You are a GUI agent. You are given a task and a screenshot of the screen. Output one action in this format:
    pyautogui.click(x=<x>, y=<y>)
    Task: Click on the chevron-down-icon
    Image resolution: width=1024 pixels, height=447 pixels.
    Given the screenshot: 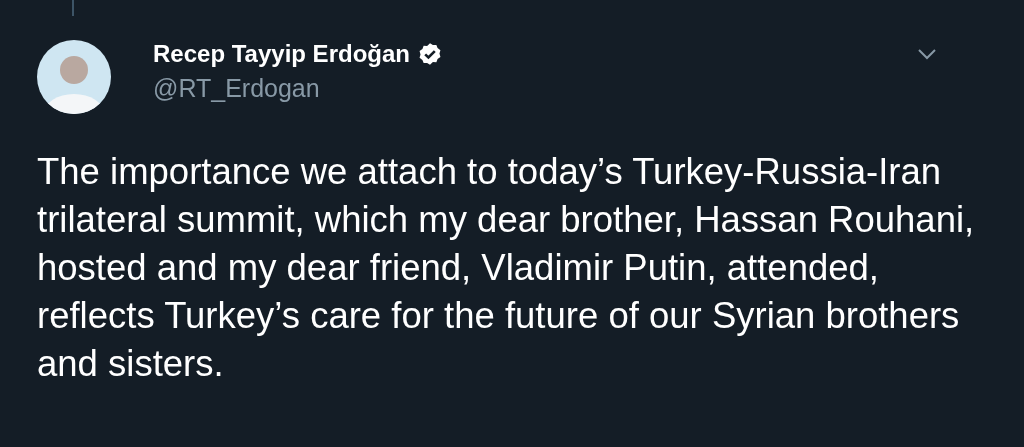 What is the action you would take?
    pyautogui.click(x=927, y=54)
    